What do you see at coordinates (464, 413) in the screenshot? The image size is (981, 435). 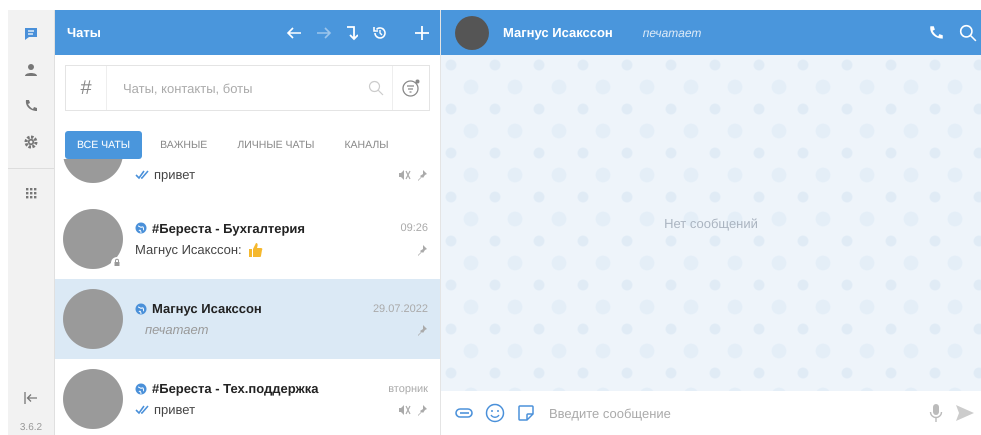 I see `paperclip-icon` at bounding box center [464, 413].